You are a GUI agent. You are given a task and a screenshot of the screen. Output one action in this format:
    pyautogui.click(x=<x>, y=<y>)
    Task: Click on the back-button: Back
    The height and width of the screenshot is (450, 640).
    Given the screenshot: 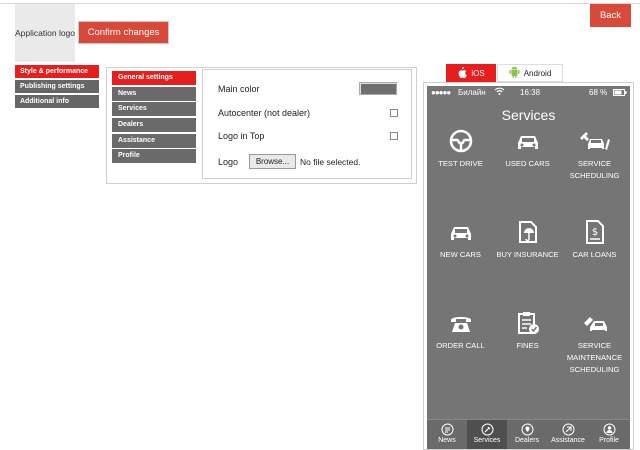 What is the action you would take?
    pyautogui.click(x=610, y=15)
    